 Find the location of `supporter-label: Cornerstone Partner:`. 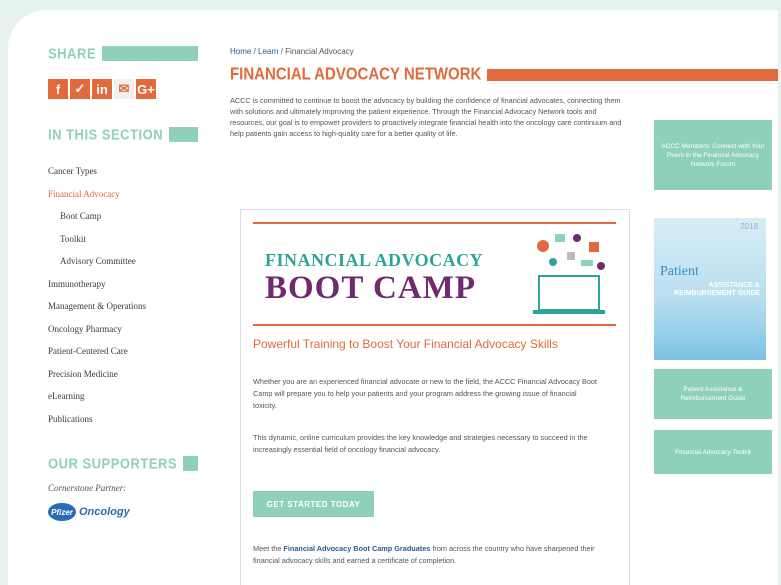

supporter-label: Cornerstone Partner: is located at coordinates (87, 488).